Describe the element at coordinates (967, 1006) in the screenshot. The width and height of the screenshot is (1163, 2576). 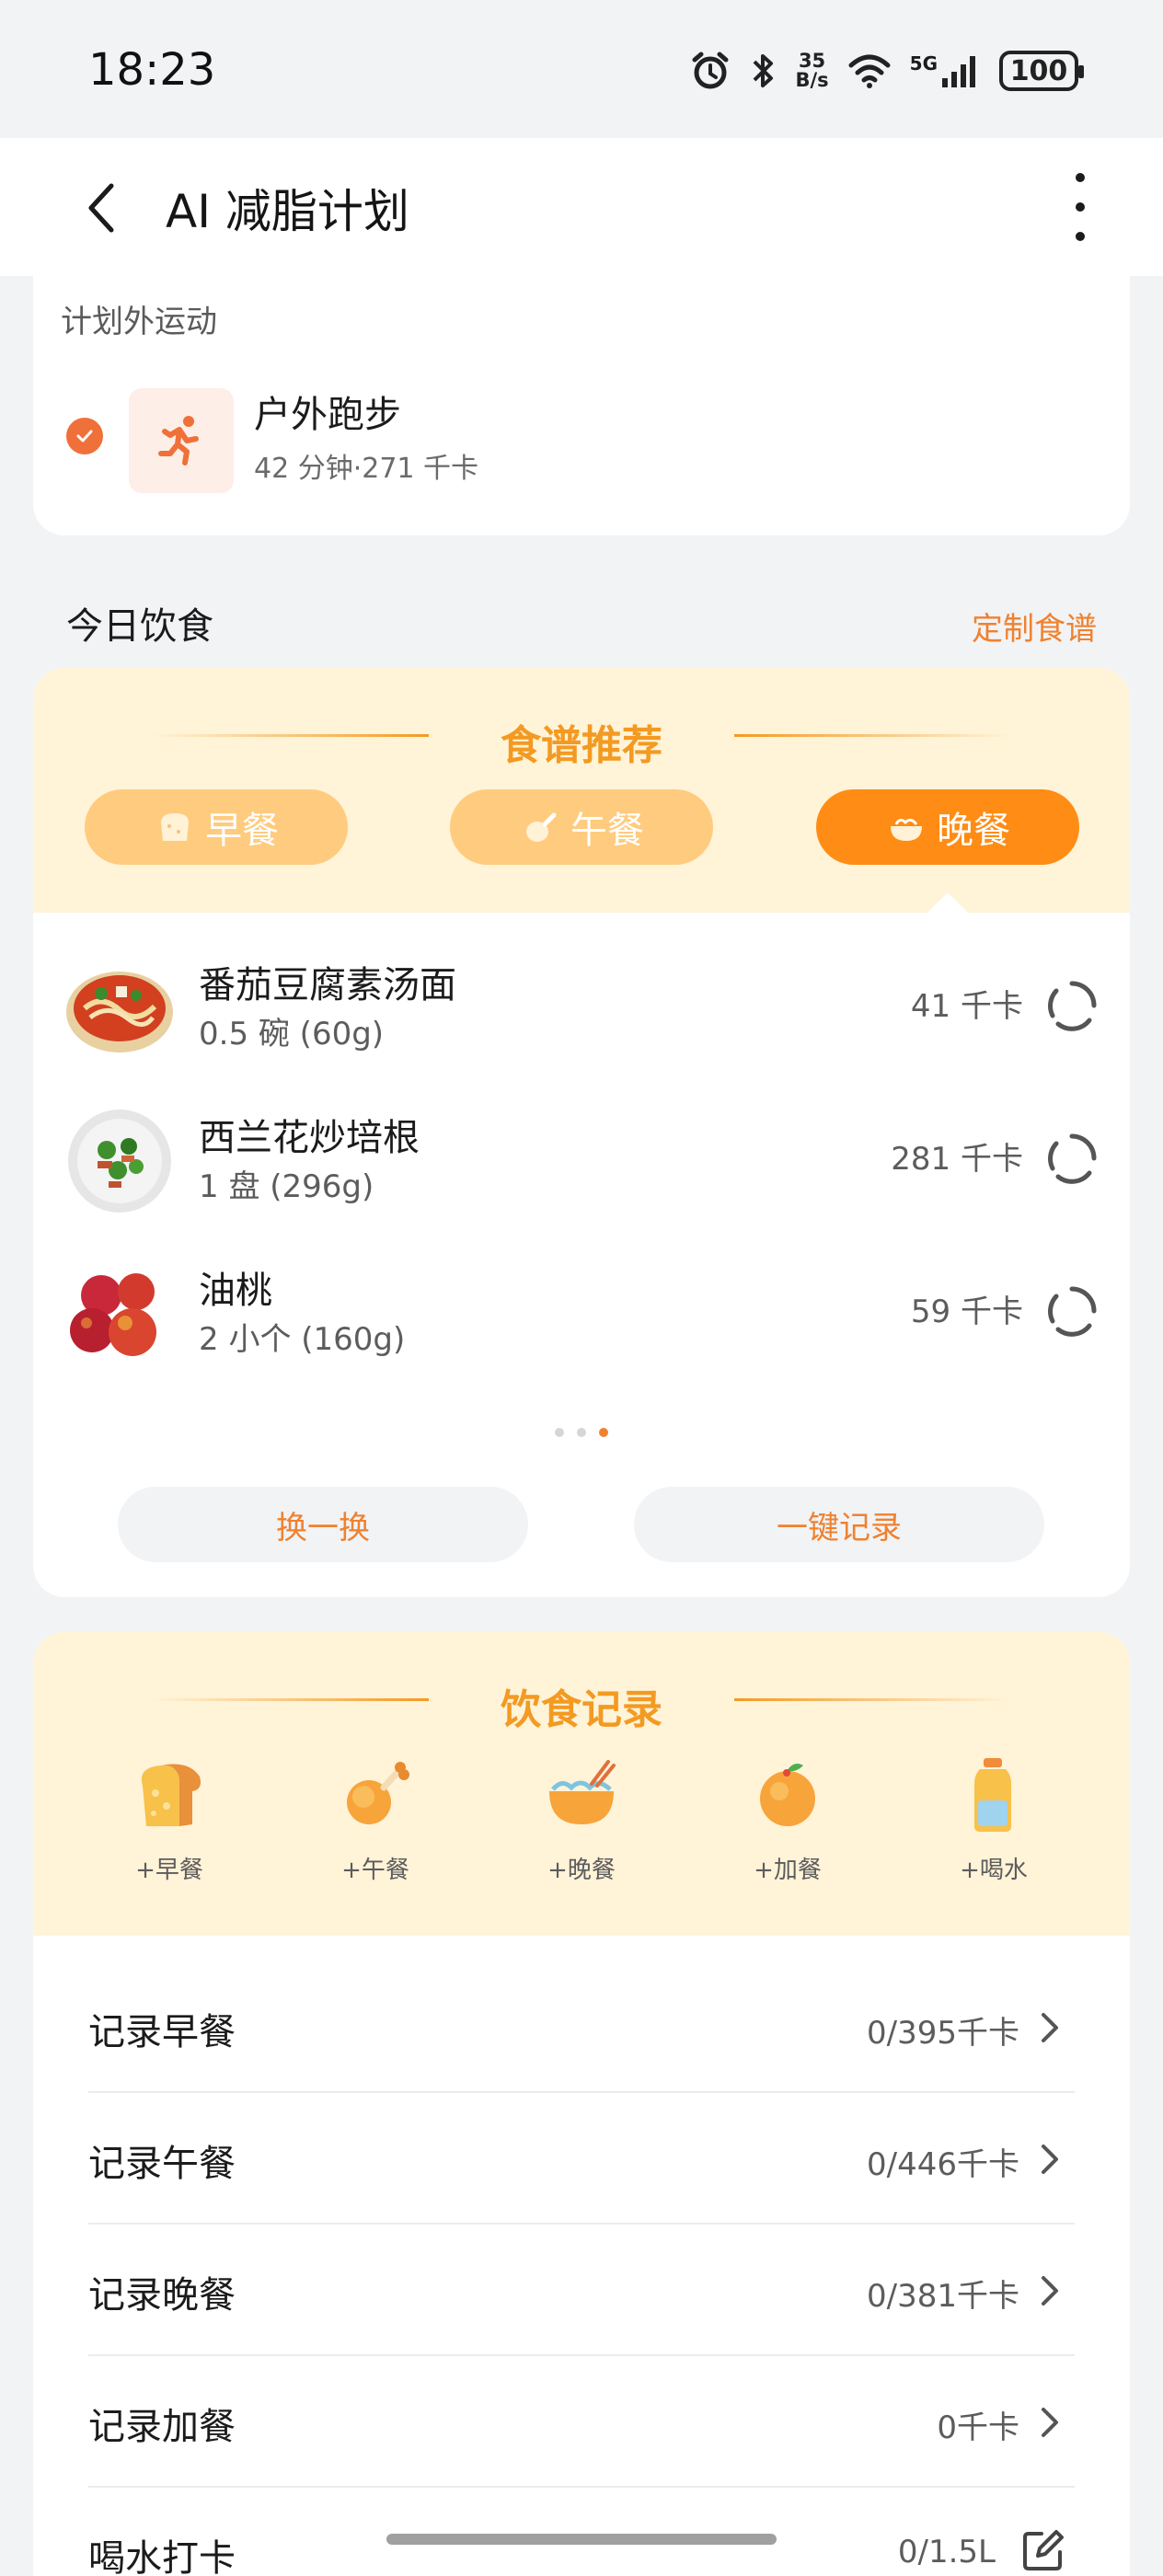
I see `food-calories: 41 千卡` at that location.